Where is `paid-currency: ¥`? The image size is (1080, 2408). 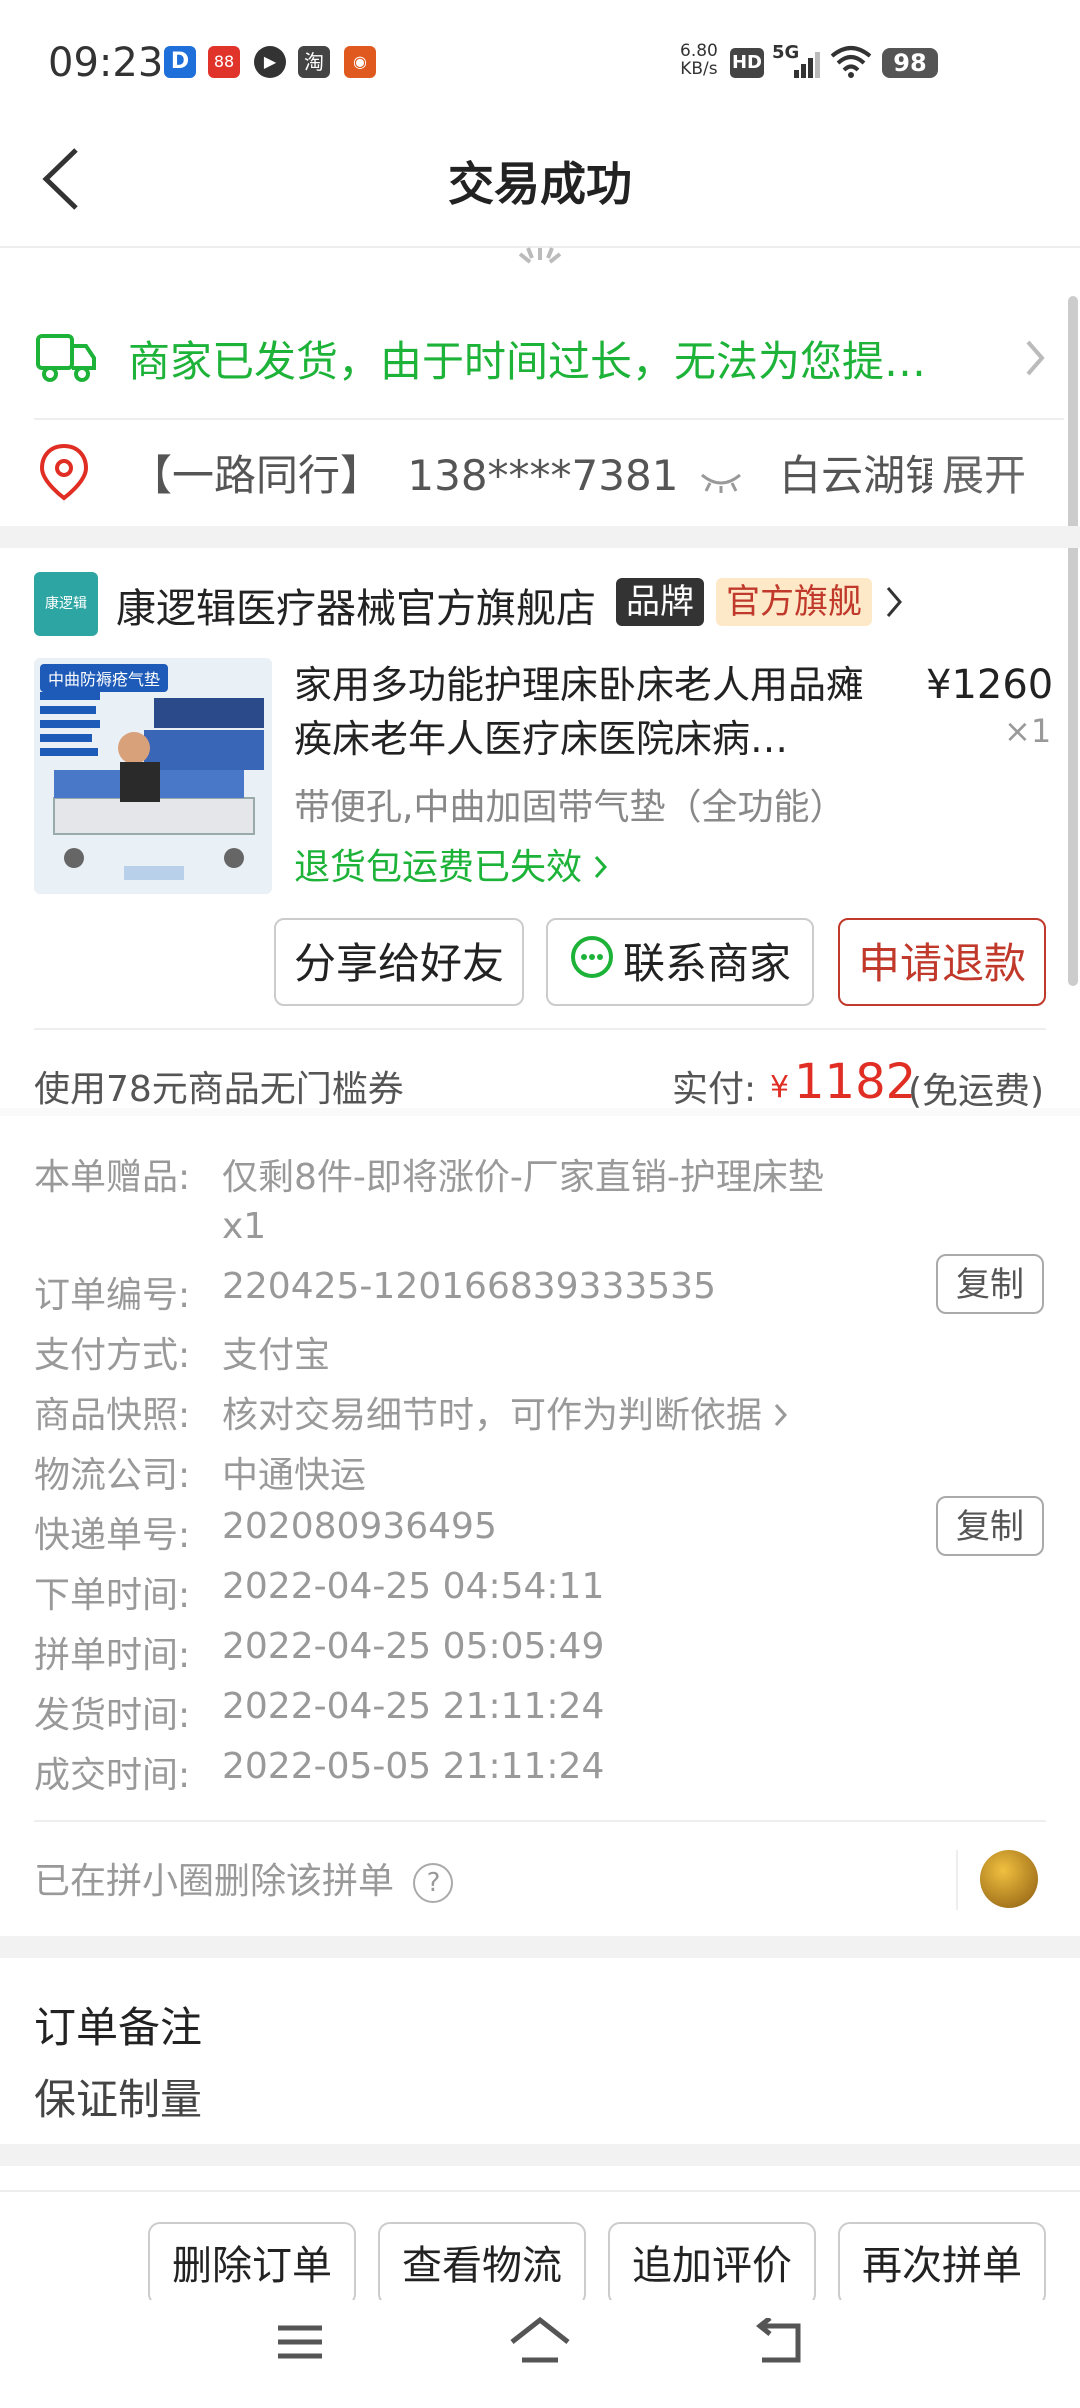
paid-currency: ¥ is located at coordinates (780, 1087).